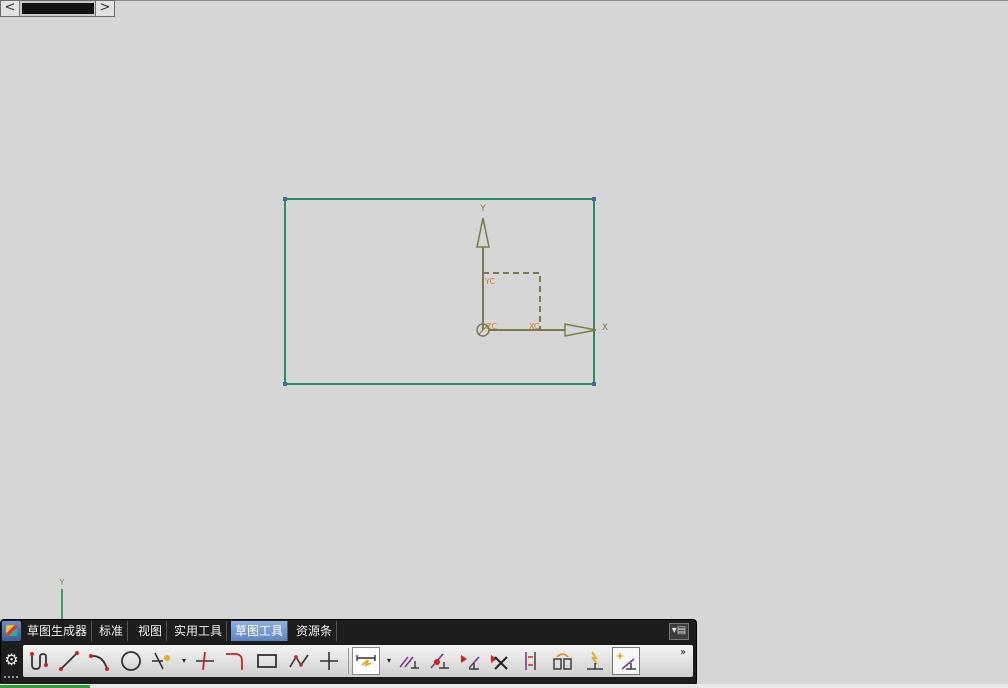 Image resolution: width=1008 pixels, height=688 pixels. I want to click on perpendicular-constraint-icon, so click(439, 661).